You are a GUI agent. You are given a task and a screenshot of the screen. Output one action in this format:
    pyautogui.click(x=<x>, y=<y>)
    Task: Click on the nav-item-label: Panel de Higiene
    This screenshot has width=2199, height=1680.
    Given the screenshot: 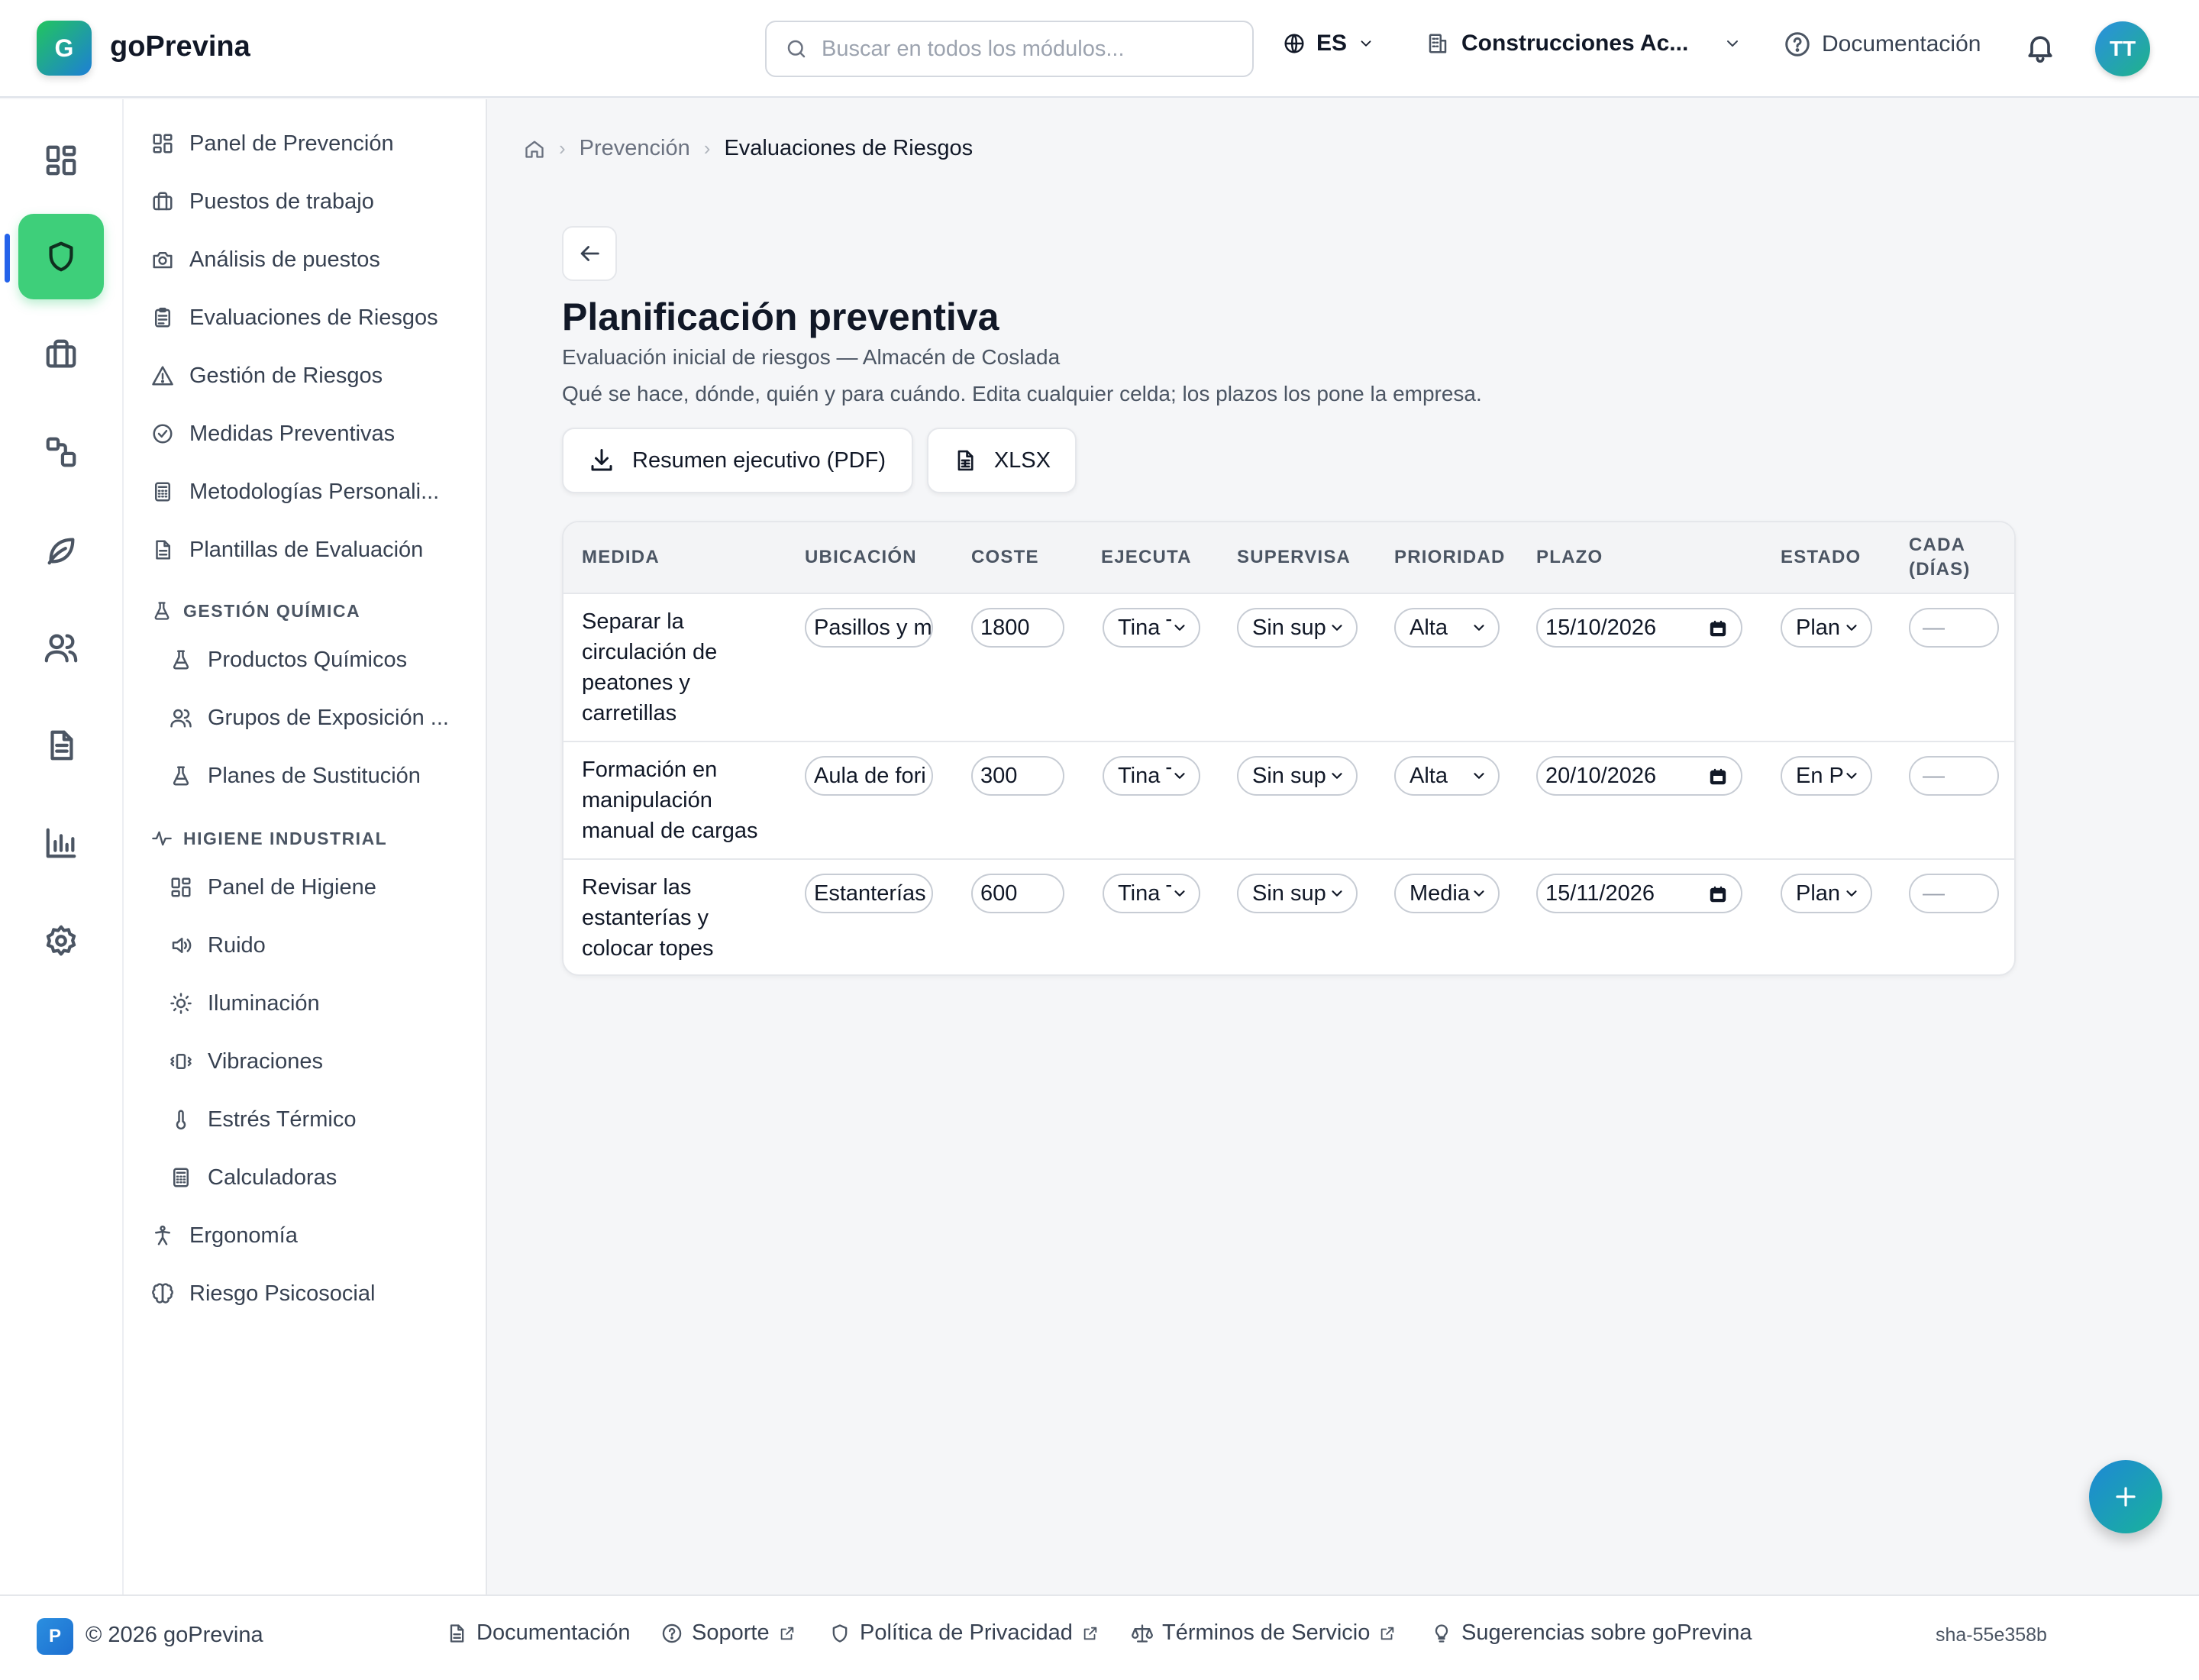 What is the action you would take?
    pyautogui.click(x=292, y=887)
    